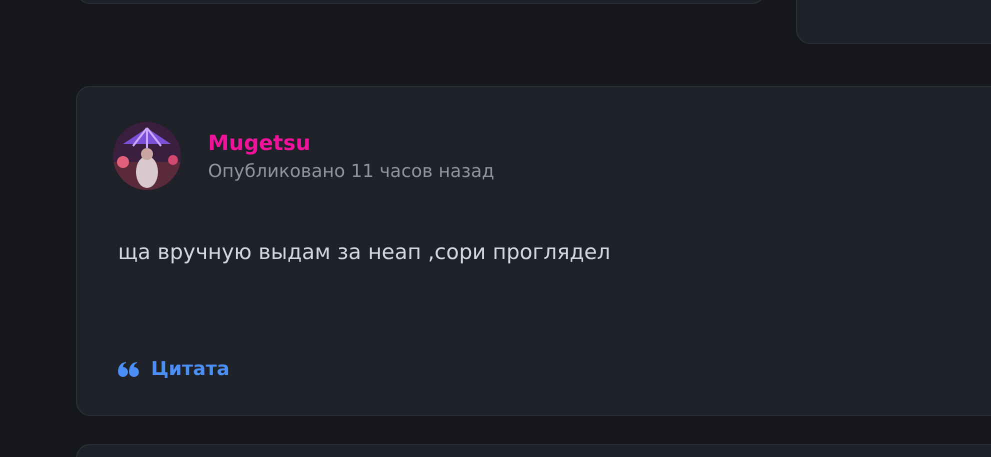 The height and width of the screenshot is (457, 991). What do you see at coordinates (351, 171) in the screenshot?
I see `post-time: Опубликовано 11 часов назад` at bounding box center [351, 171].